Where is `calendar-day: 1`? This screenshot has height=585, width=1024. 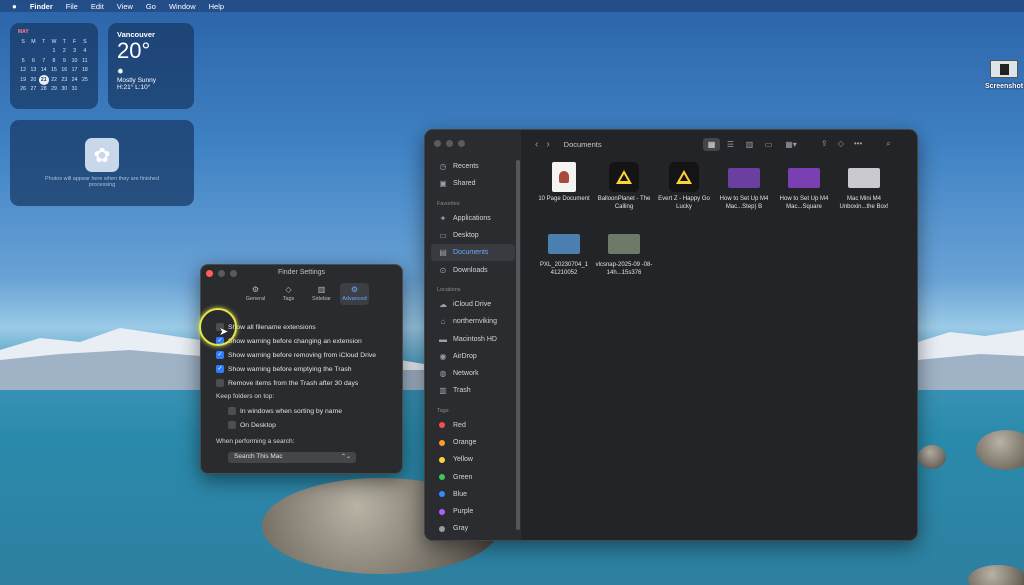
calendar-day: 1 is located at coordinates (54, 52).